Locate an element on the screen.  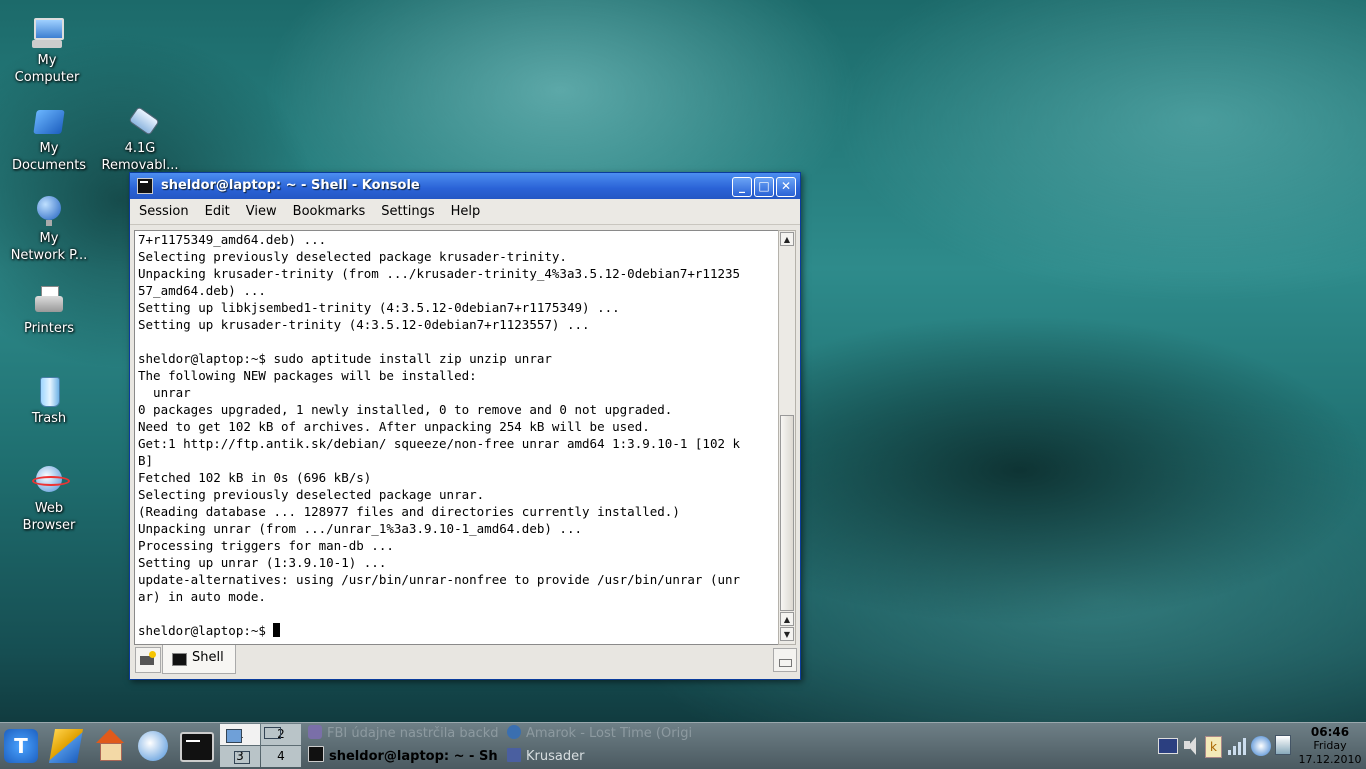
new-session-button is located at coordinates (148, 660).